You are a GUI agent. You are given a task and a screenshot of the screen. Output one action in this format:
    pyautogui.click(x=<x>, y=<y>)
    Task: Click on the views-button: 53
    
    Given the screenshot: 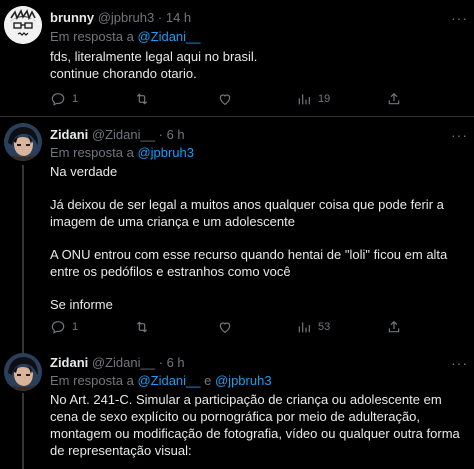 What is the action you would take?
    pyautogui.click(x=313, y=327)
    